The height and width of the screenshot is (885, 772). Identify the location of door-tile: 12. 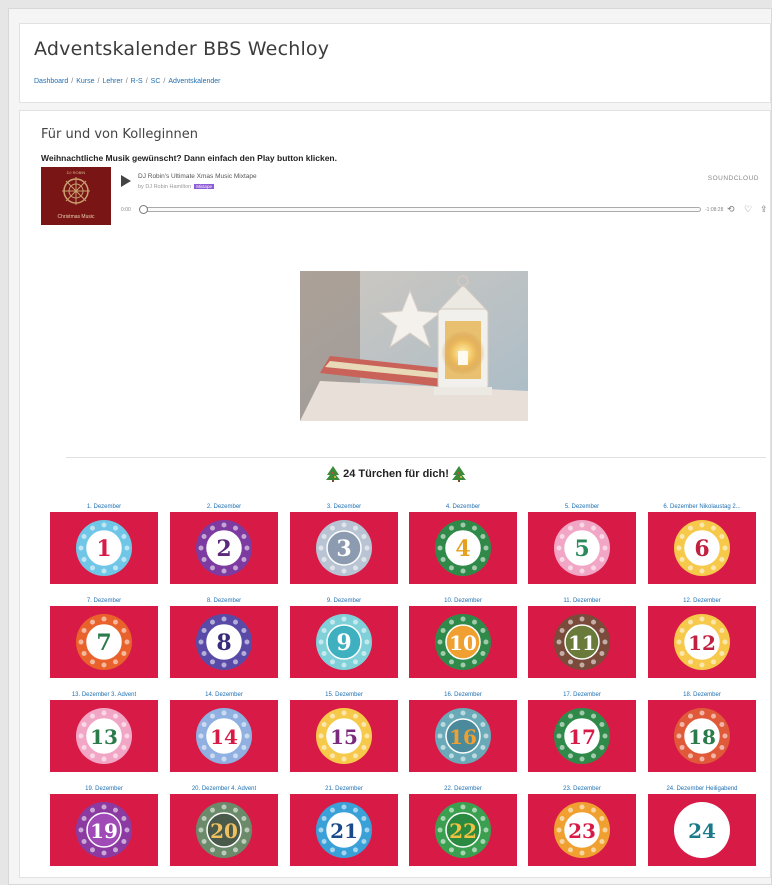
(702, 642).